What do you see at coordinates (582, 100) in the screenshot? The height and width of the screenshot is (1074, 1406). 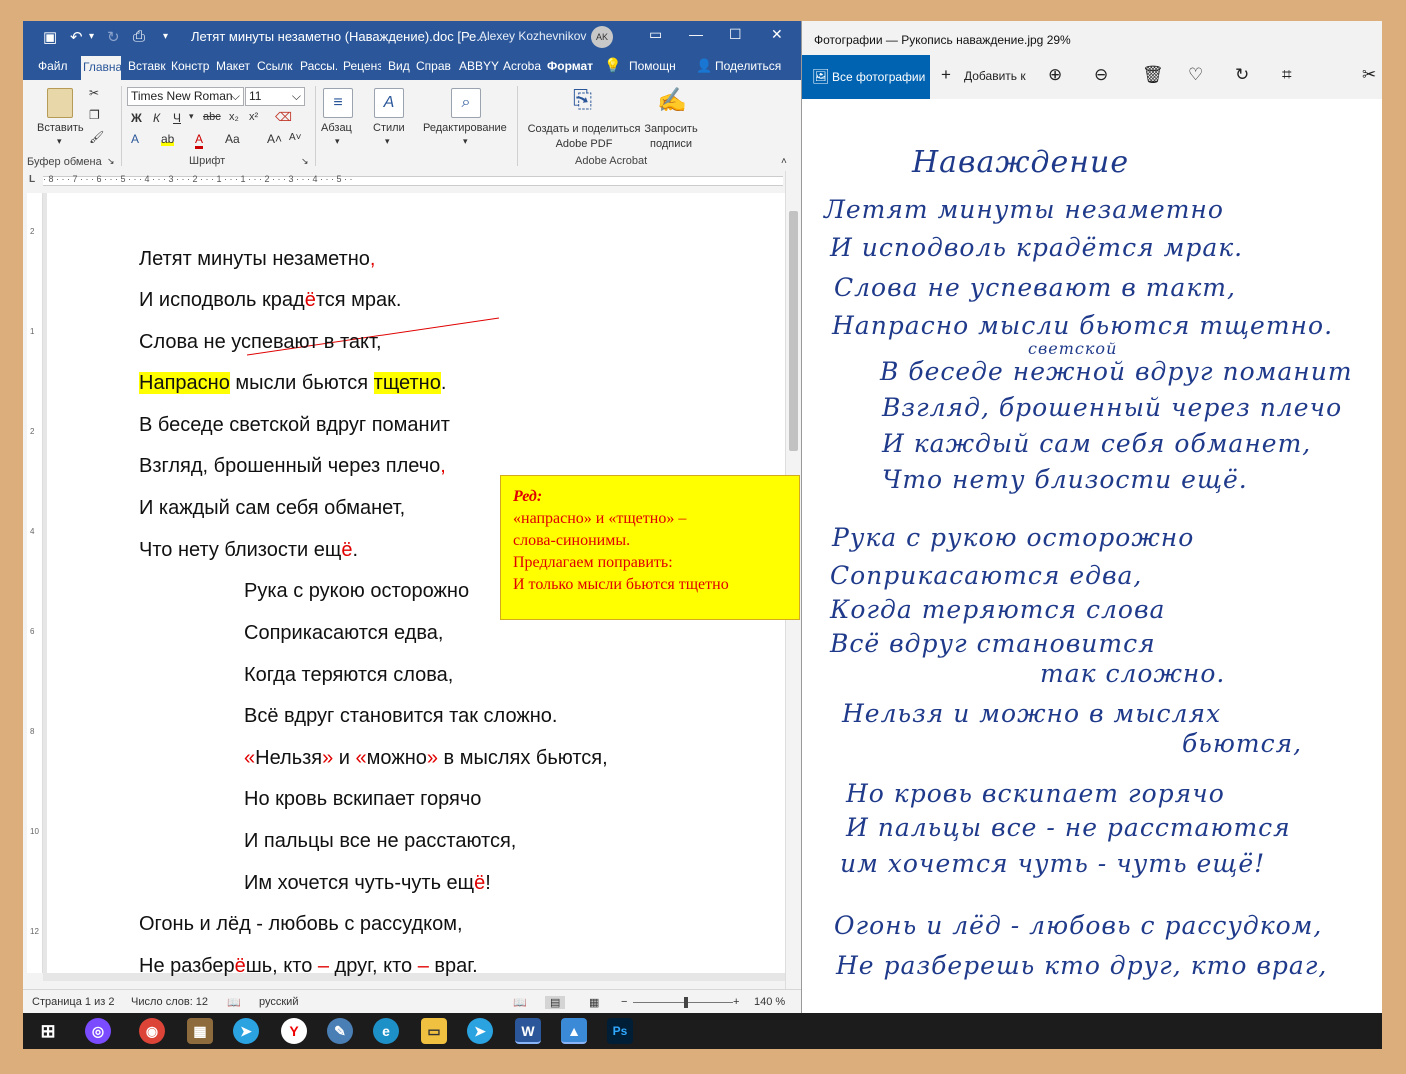 I see `create-pdf-icon: ⎘` at bounding box center [582, 100].